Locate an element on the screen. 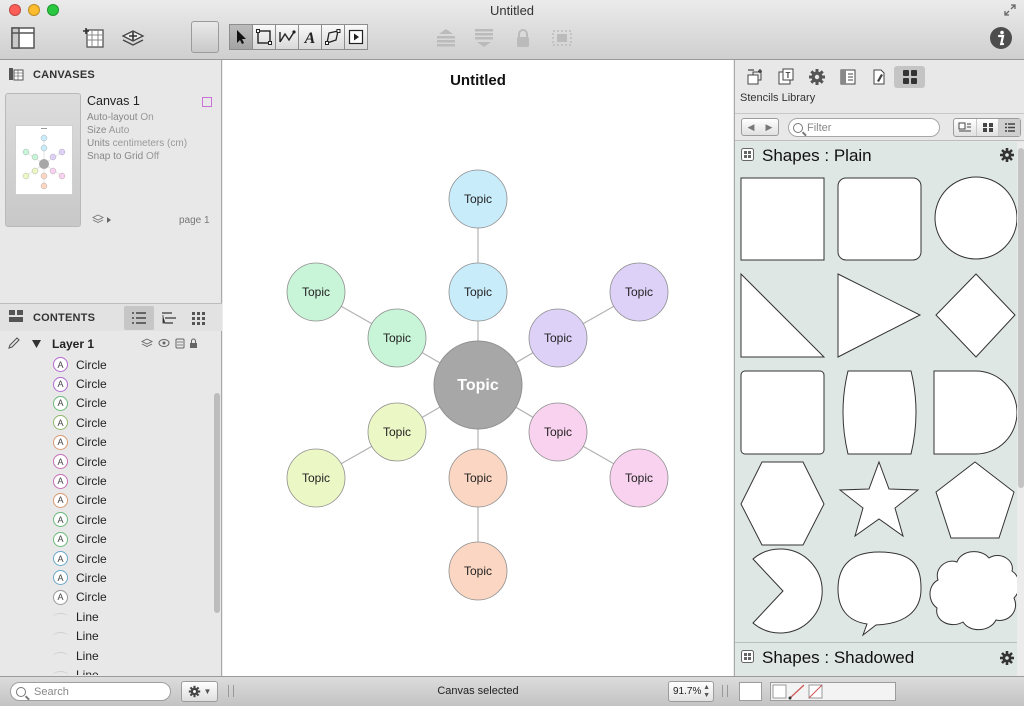 This screenshot has width=1024, height=706. layers-stack-icon is located at coordinates (101, 221).